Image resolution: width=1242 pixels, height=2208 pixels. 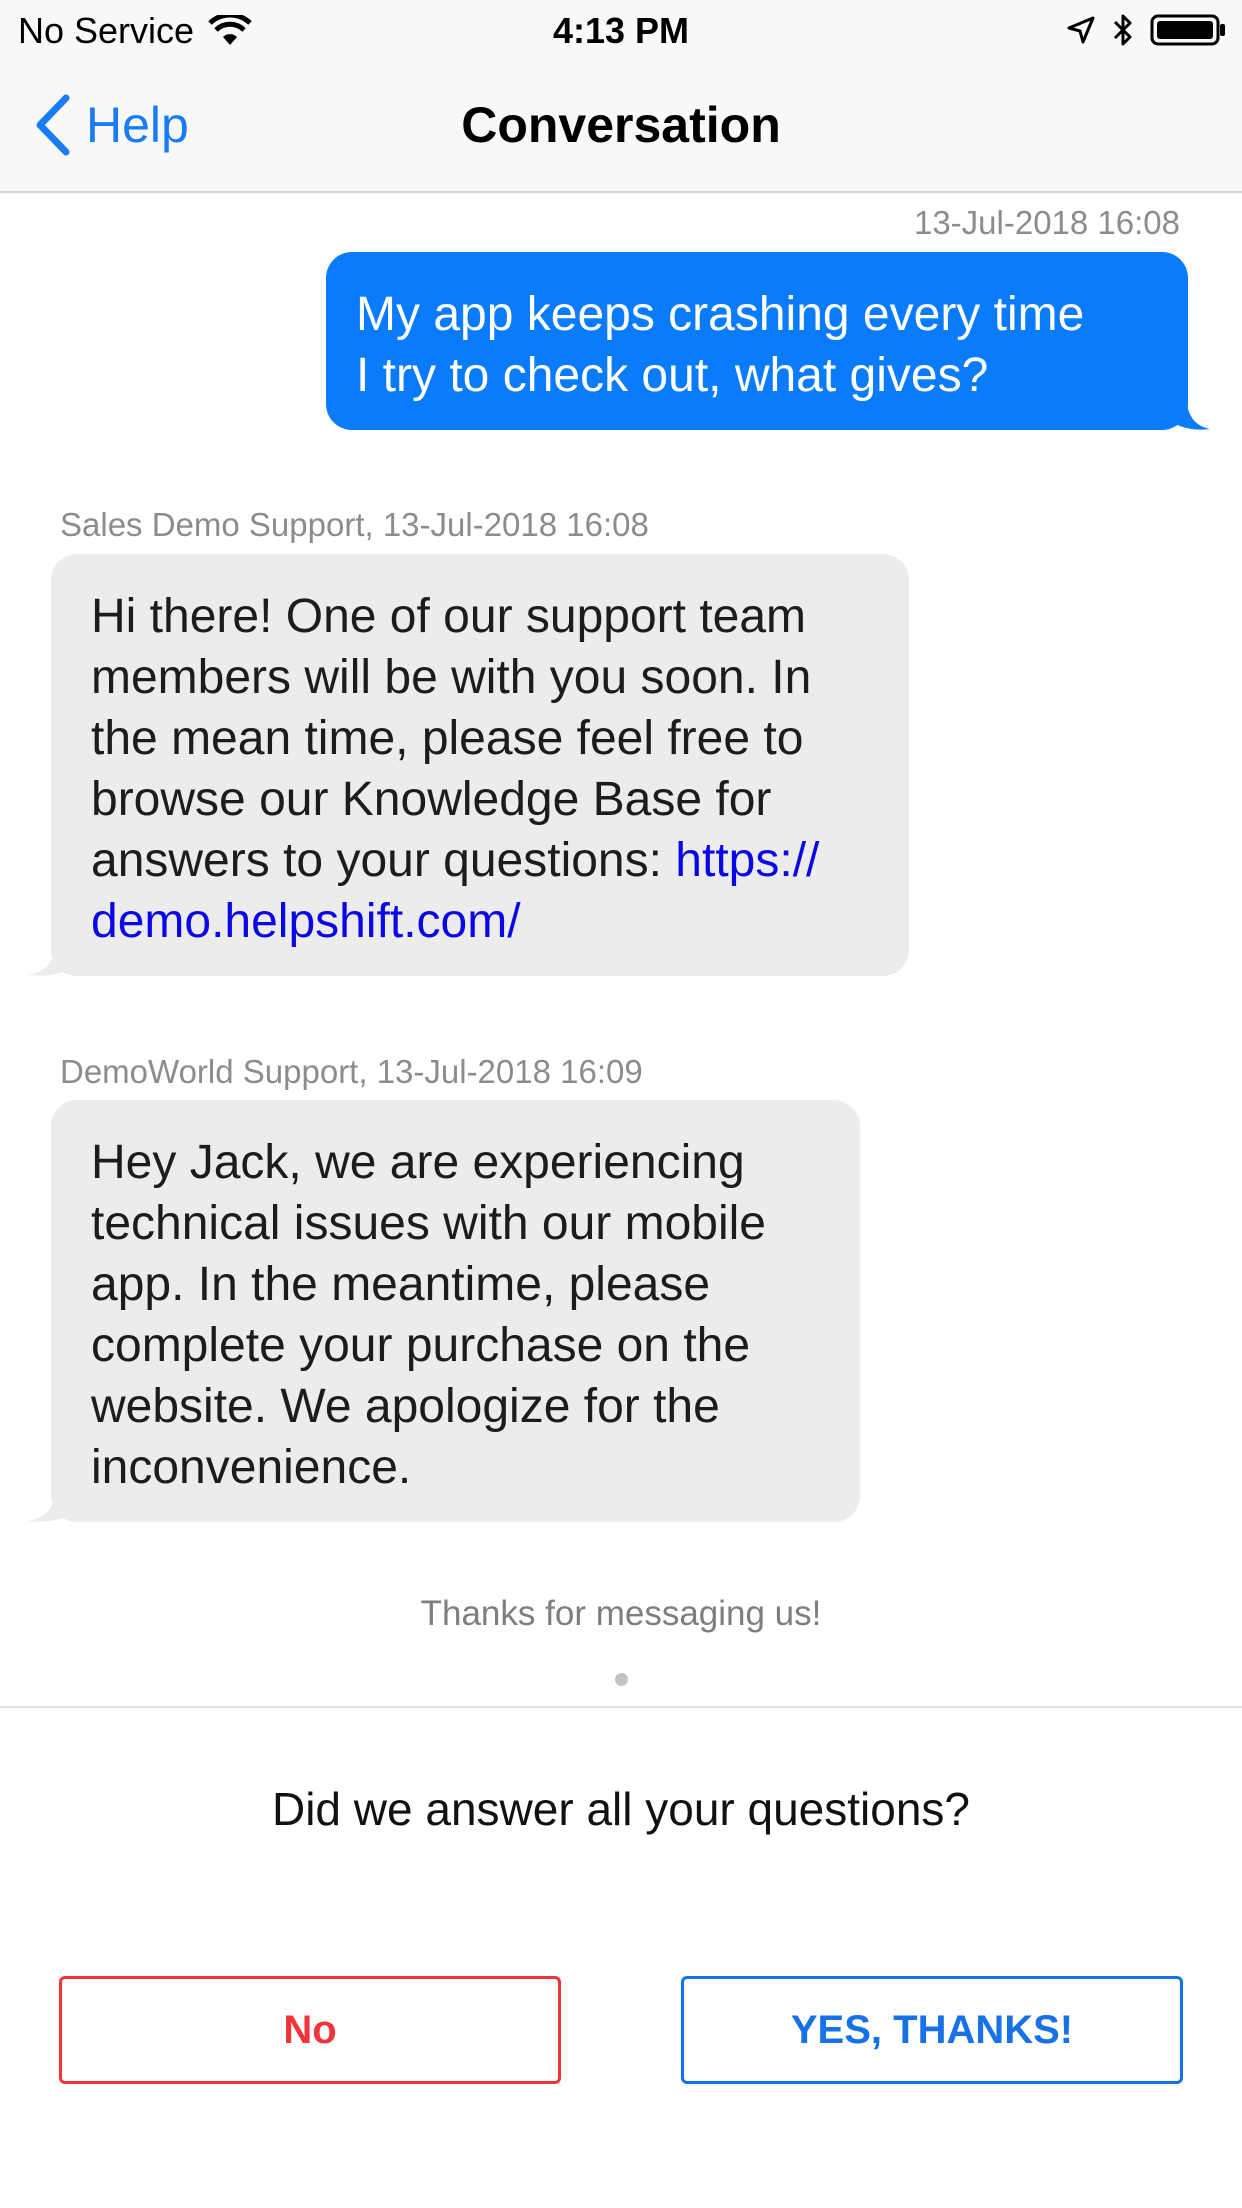 I want to click on nav-bar: Help Conversation, so click(x=621, y=126).